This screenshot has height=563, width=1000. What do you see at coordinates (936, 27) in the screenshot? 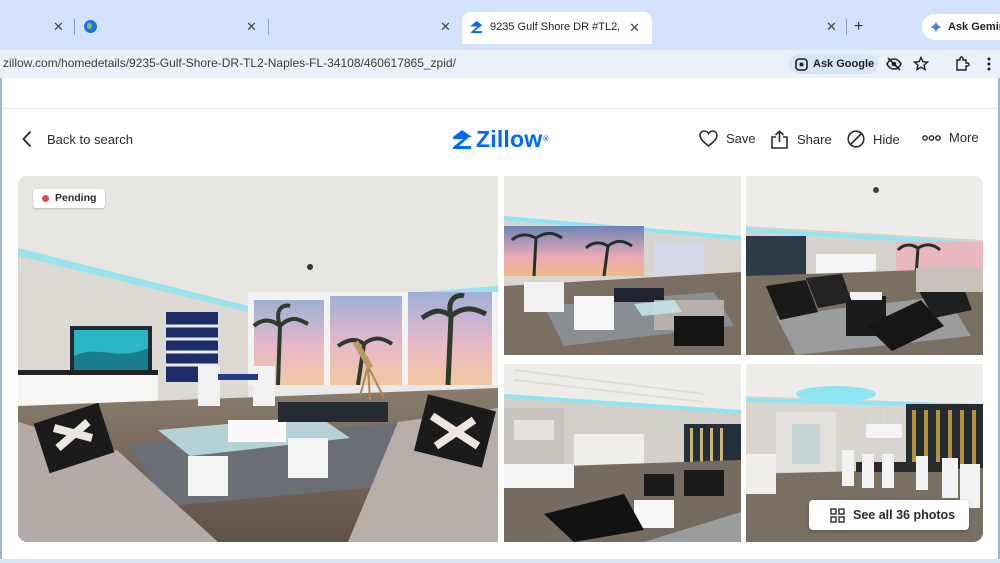
I see `gemini-sparkle-icon` at bounding box center [936, 27].